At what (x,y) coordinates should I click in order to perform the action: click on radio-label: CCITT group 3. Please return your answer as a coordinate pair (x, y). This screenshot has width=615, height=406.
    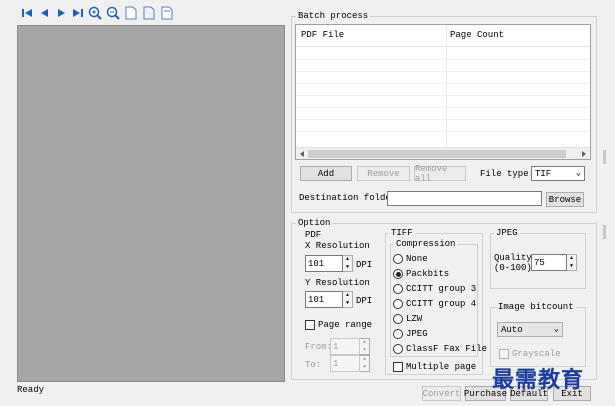
    Looking at the image, I should click on (441, 289).